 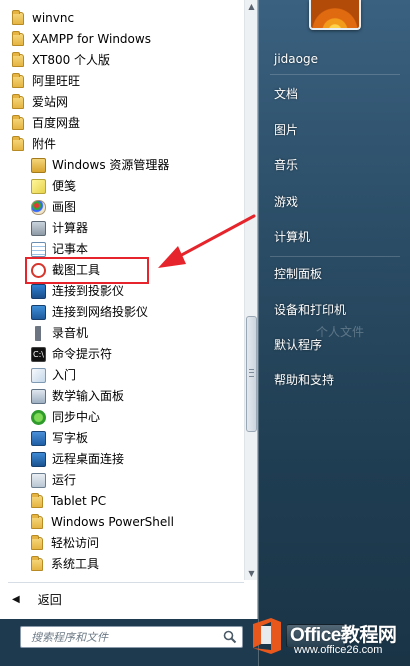 I want to click on list-item: 同步中心, so click(x=65, y=417).